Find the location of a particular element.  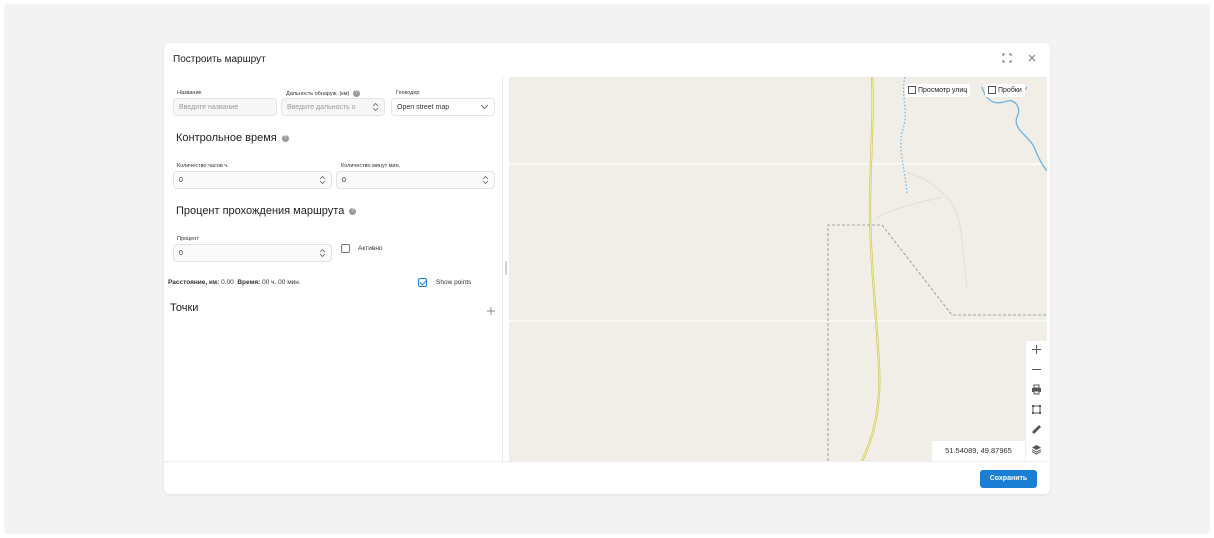

select-area-icon is located at coordinates (1036, 411).